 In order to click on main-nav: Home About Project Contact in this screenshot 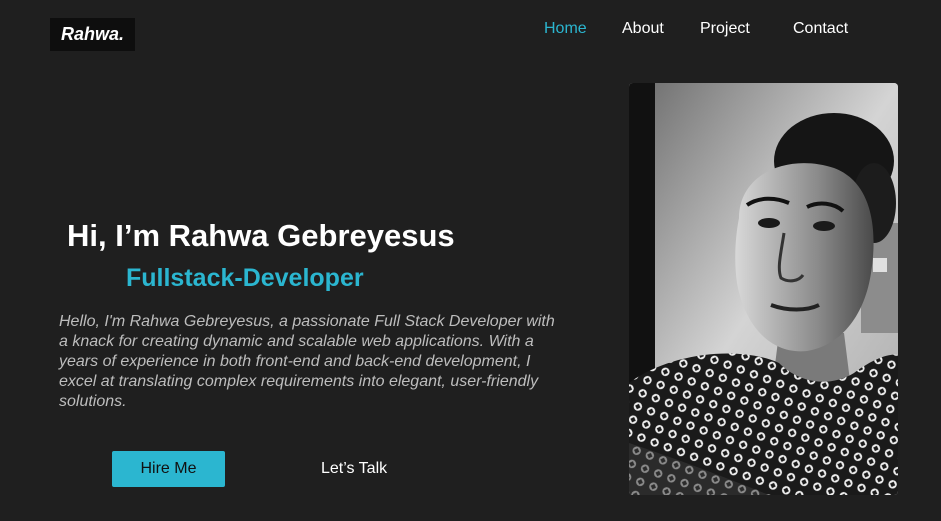, I will do `click(470, 30)`.